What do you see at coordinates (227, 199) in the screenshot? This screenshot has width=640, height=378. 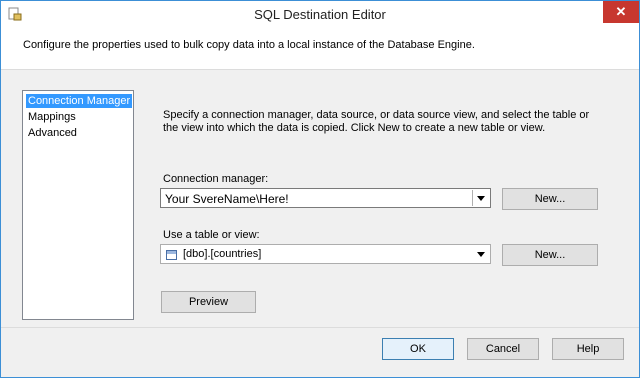 I see `connection-manager-value: Your SvereName\Here!` at bounding box center [227, 199].